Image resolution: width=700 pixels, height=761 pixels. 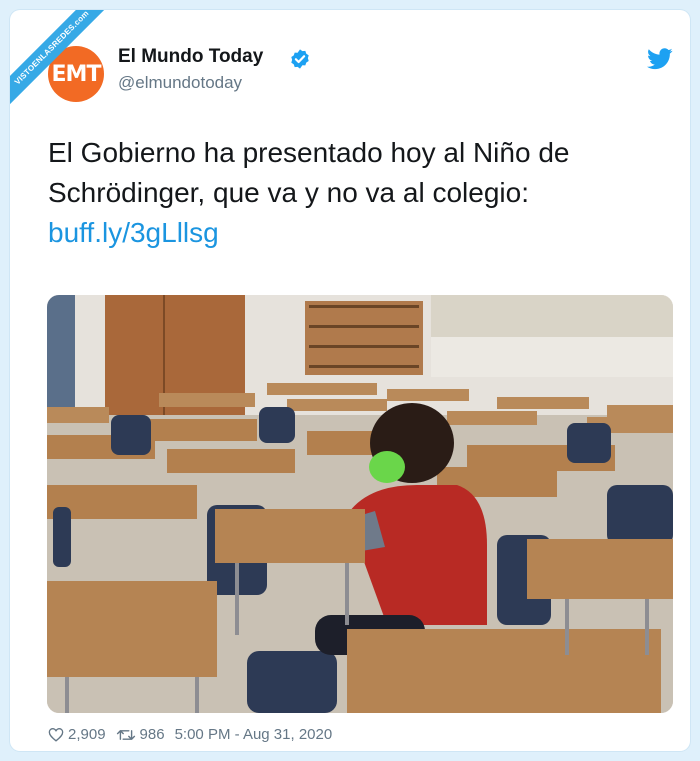 I want to click on tweet-link: buff.ly/3gLllsg, so click(x=133, y=232).